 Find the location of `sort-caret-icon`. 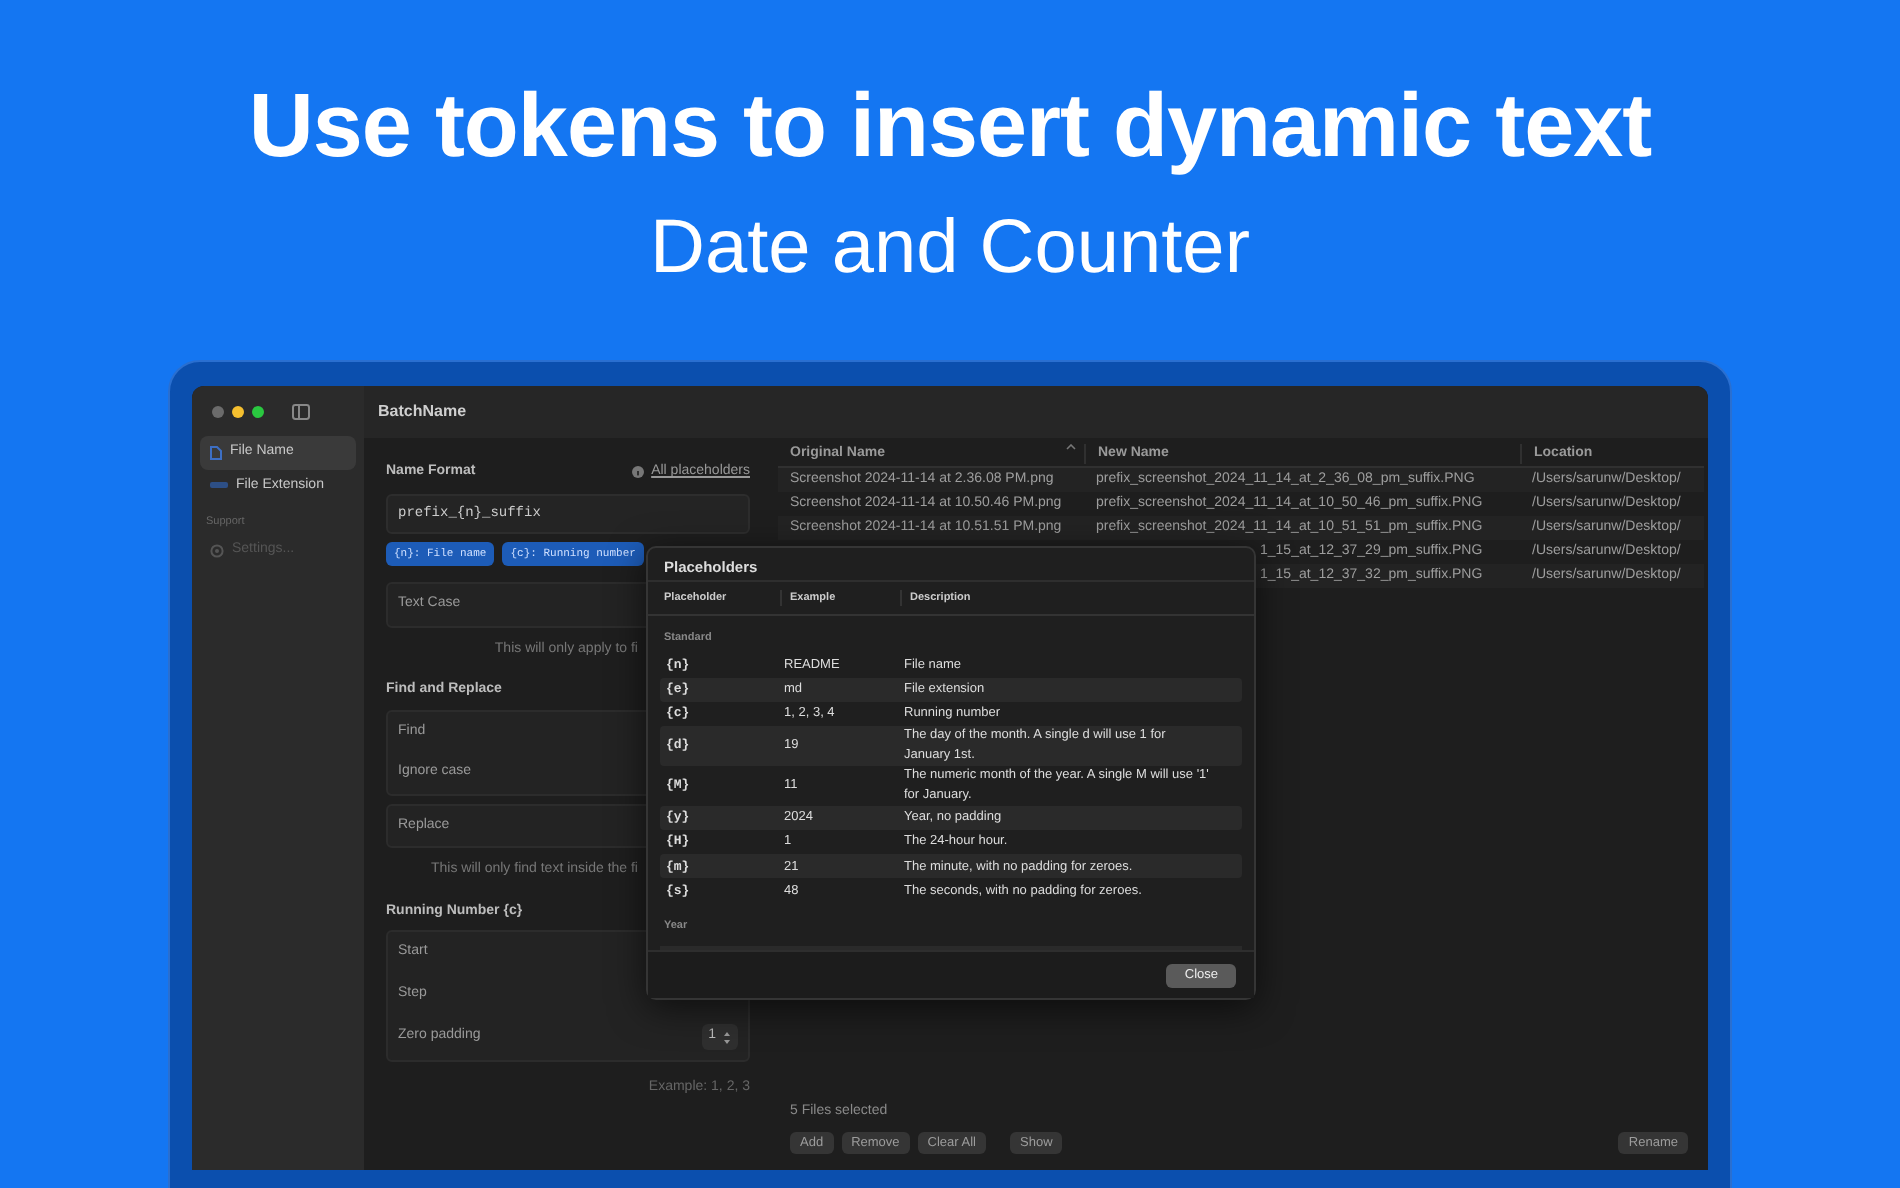

sort-caret-icon is located at coordinates (1071, 446).